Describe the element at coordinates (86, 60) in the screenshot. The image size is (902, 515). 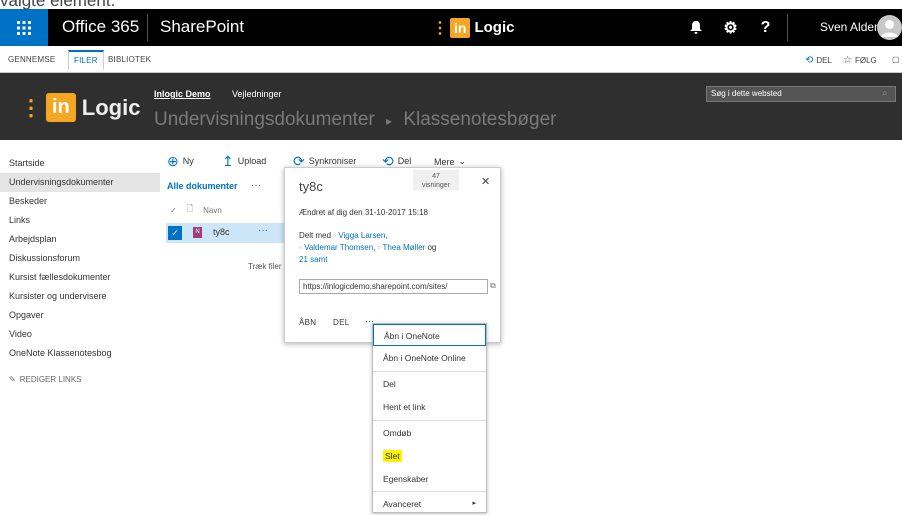
I see `tab-filer: FILER` at that location.